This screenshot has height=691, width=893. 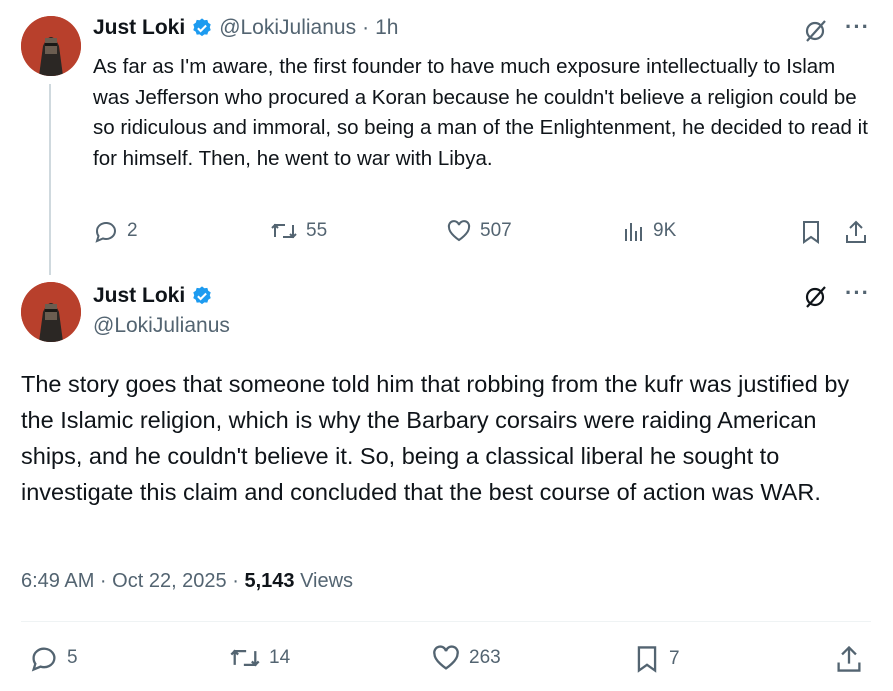 I want to click on repost-count: 55, so click(x=317, y=230).